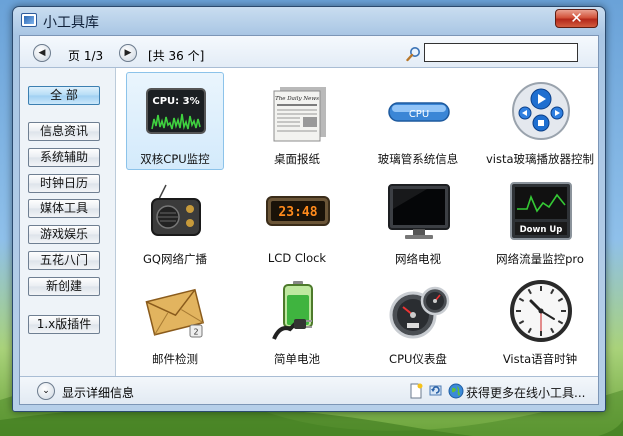 The width and height of the screenshot is (623, 436). Describe the element at coordinates (98, 392) in the screenshot. I see `show-details-label: 显示详细信息` at that location.